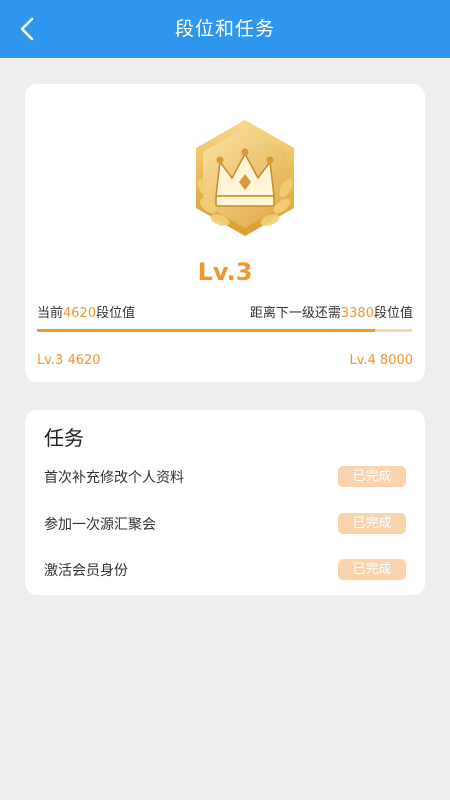  I want to click on task-label: 参加一次源汇聚会, so click(100, 525).